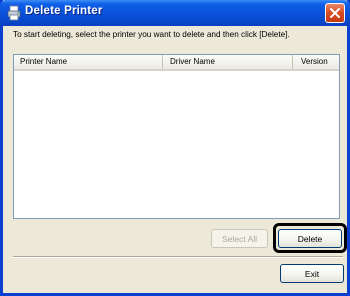 The height and width of the screenshot is (296, 350). I want to click on separator, so click(178, 257).